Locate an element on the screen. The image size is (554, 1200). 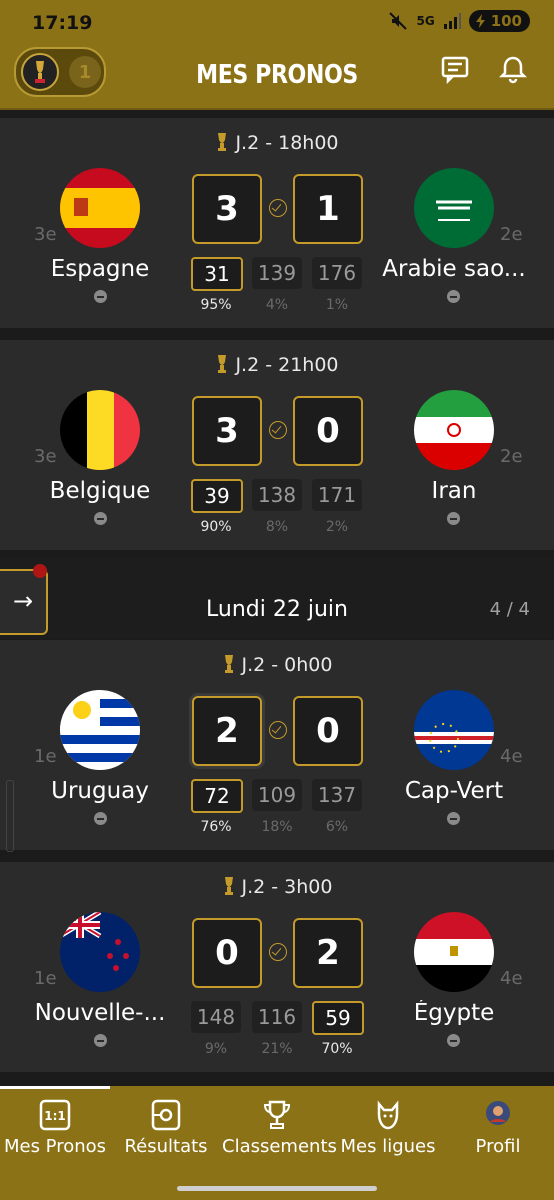
pct-home-win: 9% is located at coordinates (216, 1049).